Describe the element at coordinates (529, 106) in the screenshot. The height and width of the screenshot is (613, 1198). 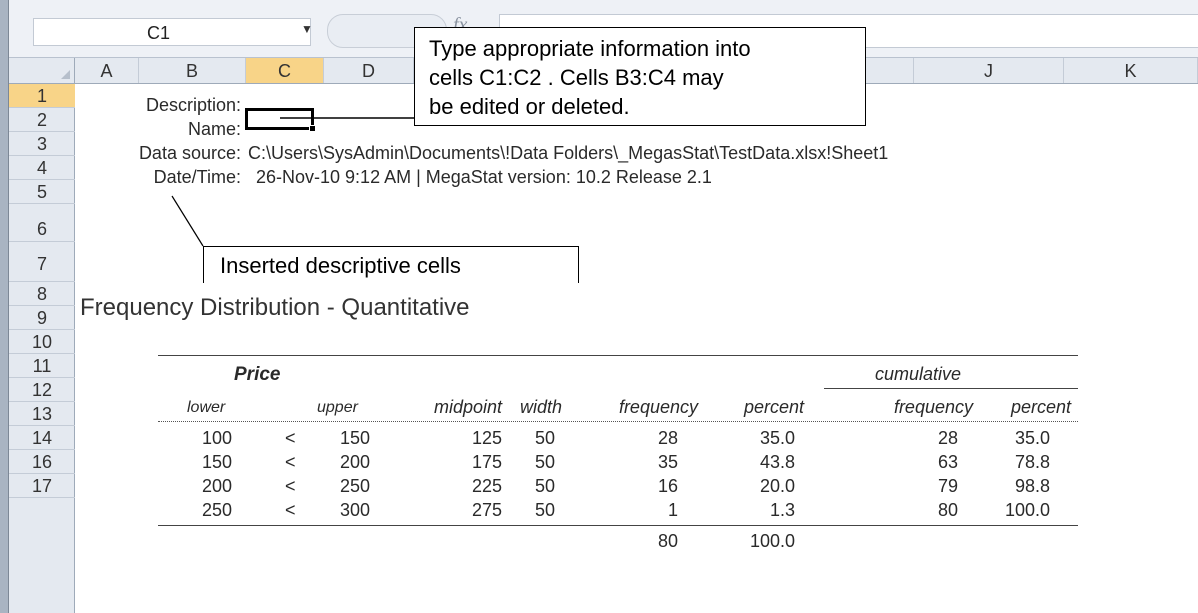
I see `callout-instructions-line: be edited or deleted.` at that location.